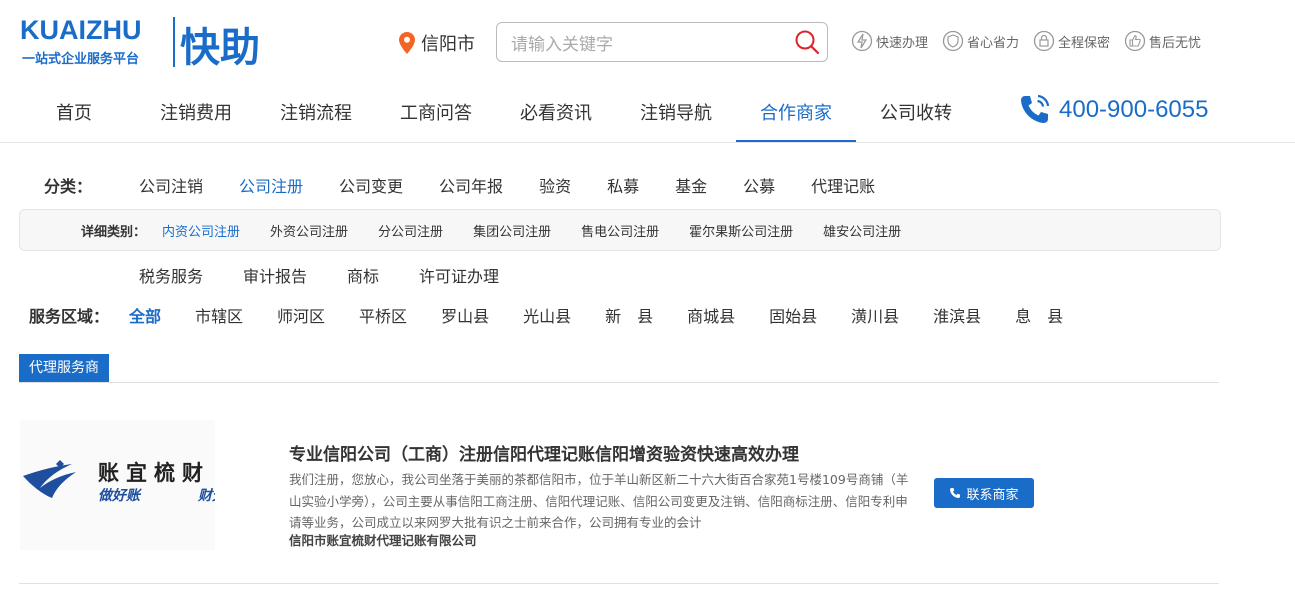 The height and width of the screenshot is (603, 1295). I want to click on category-item: 私募, so click(623, 185).